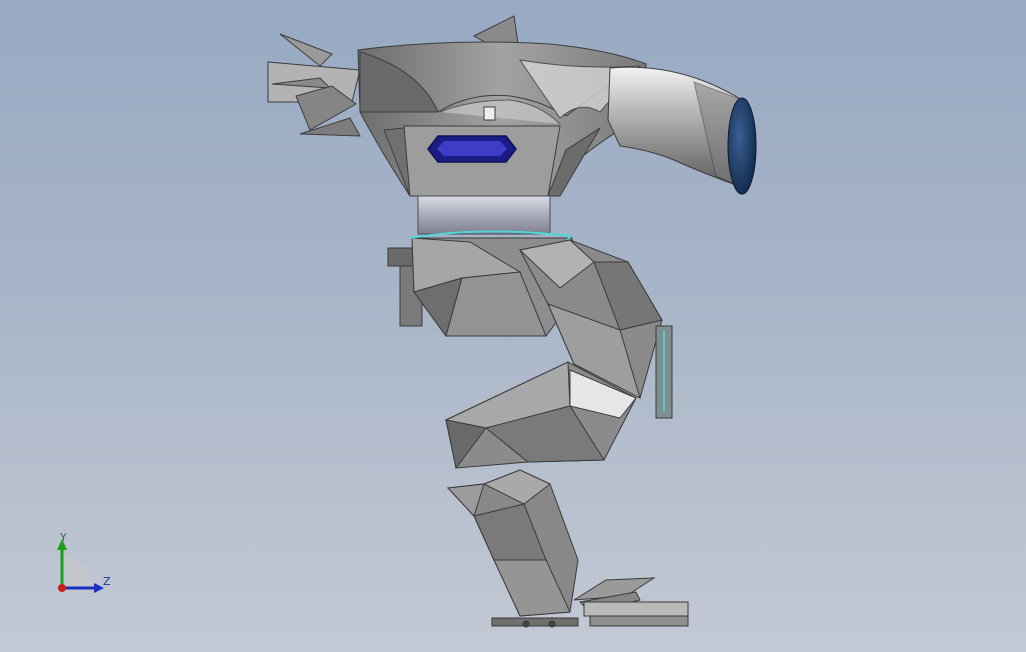 The image size is (1026, 652). I want to click on shin, so click(512, 543).